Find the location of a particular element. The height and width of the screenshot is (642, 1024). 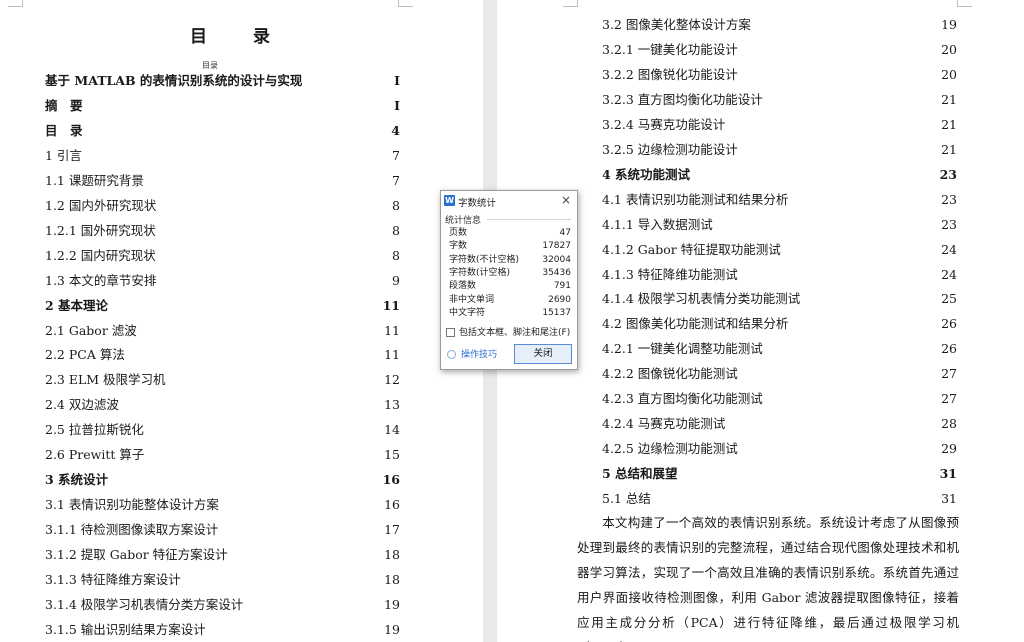

toc-entry-text: 3.1.2 提取 Gabor 特征方案设计 is located at coordinates (136, 555).